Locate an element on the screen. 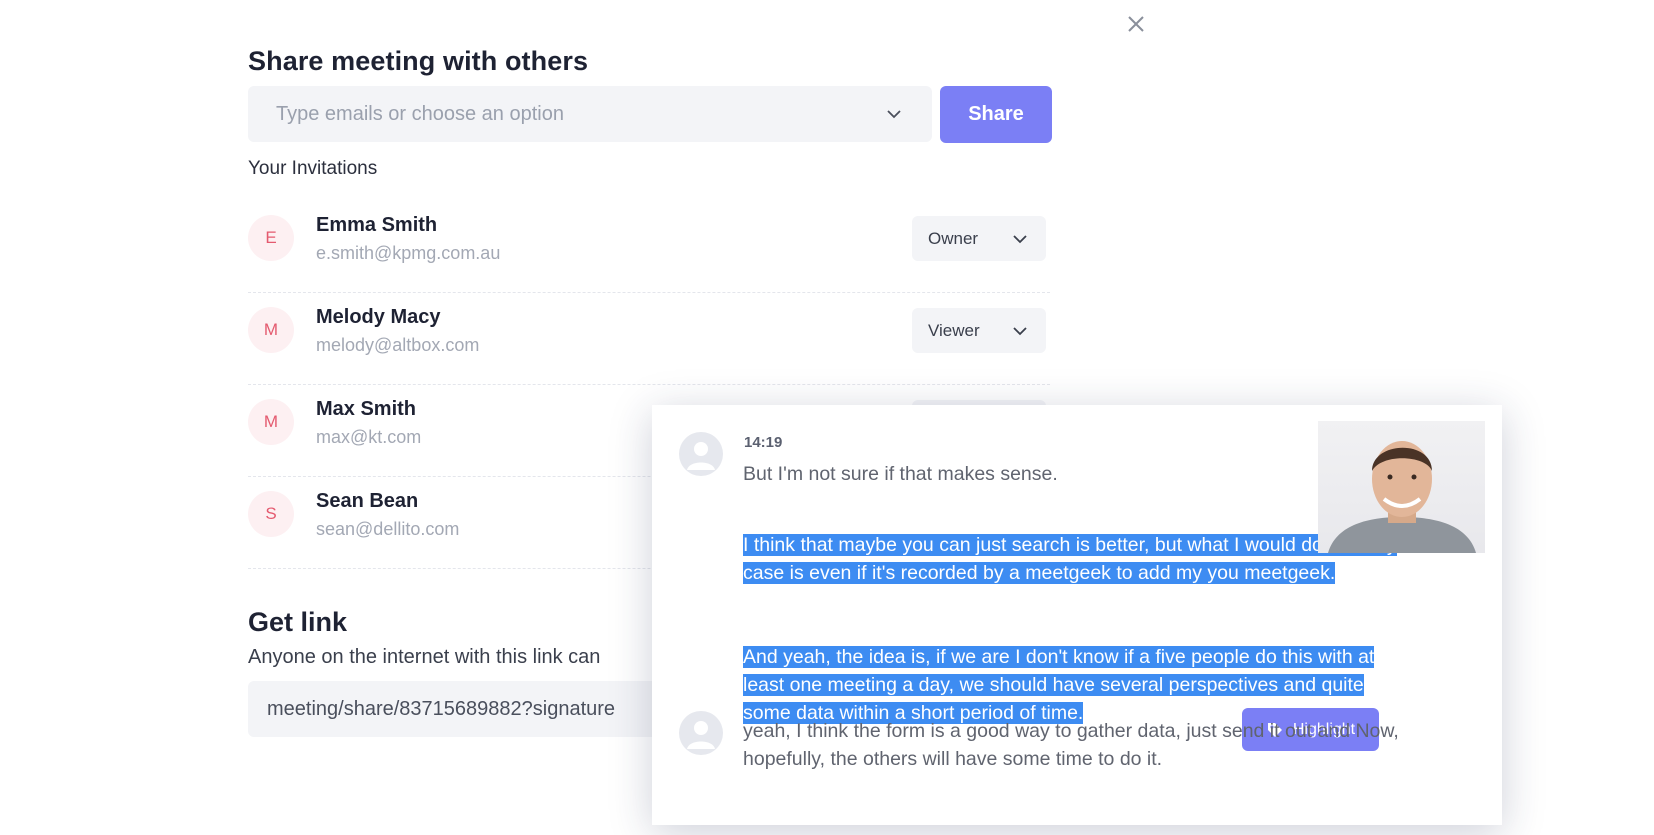 This screenshot has width=1654, height=835. invitee-name: Emma Smith is located at coordinates (377, 225).